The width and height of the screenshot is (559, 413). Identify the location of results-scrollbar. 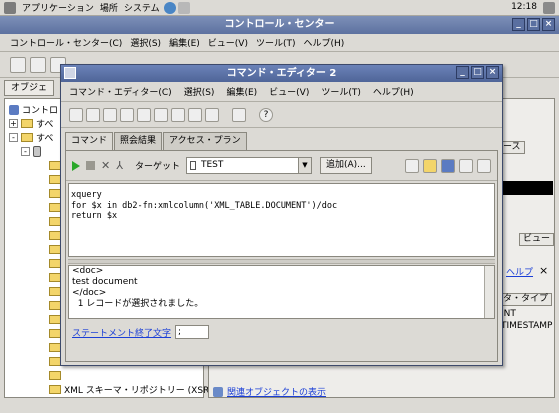
(489, 292).